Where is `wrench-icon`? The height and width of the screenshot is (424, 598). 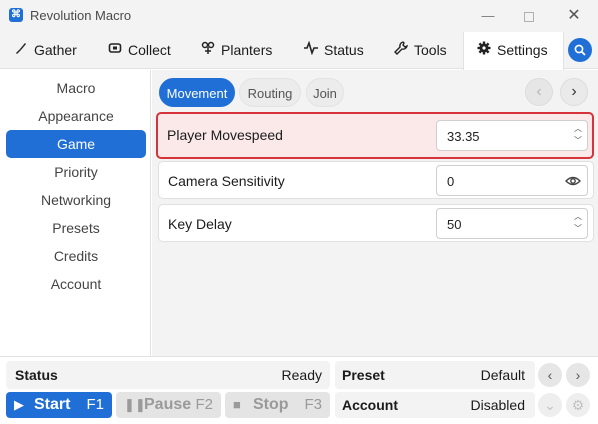
wrench-icon is located at coordinates (401, 51).